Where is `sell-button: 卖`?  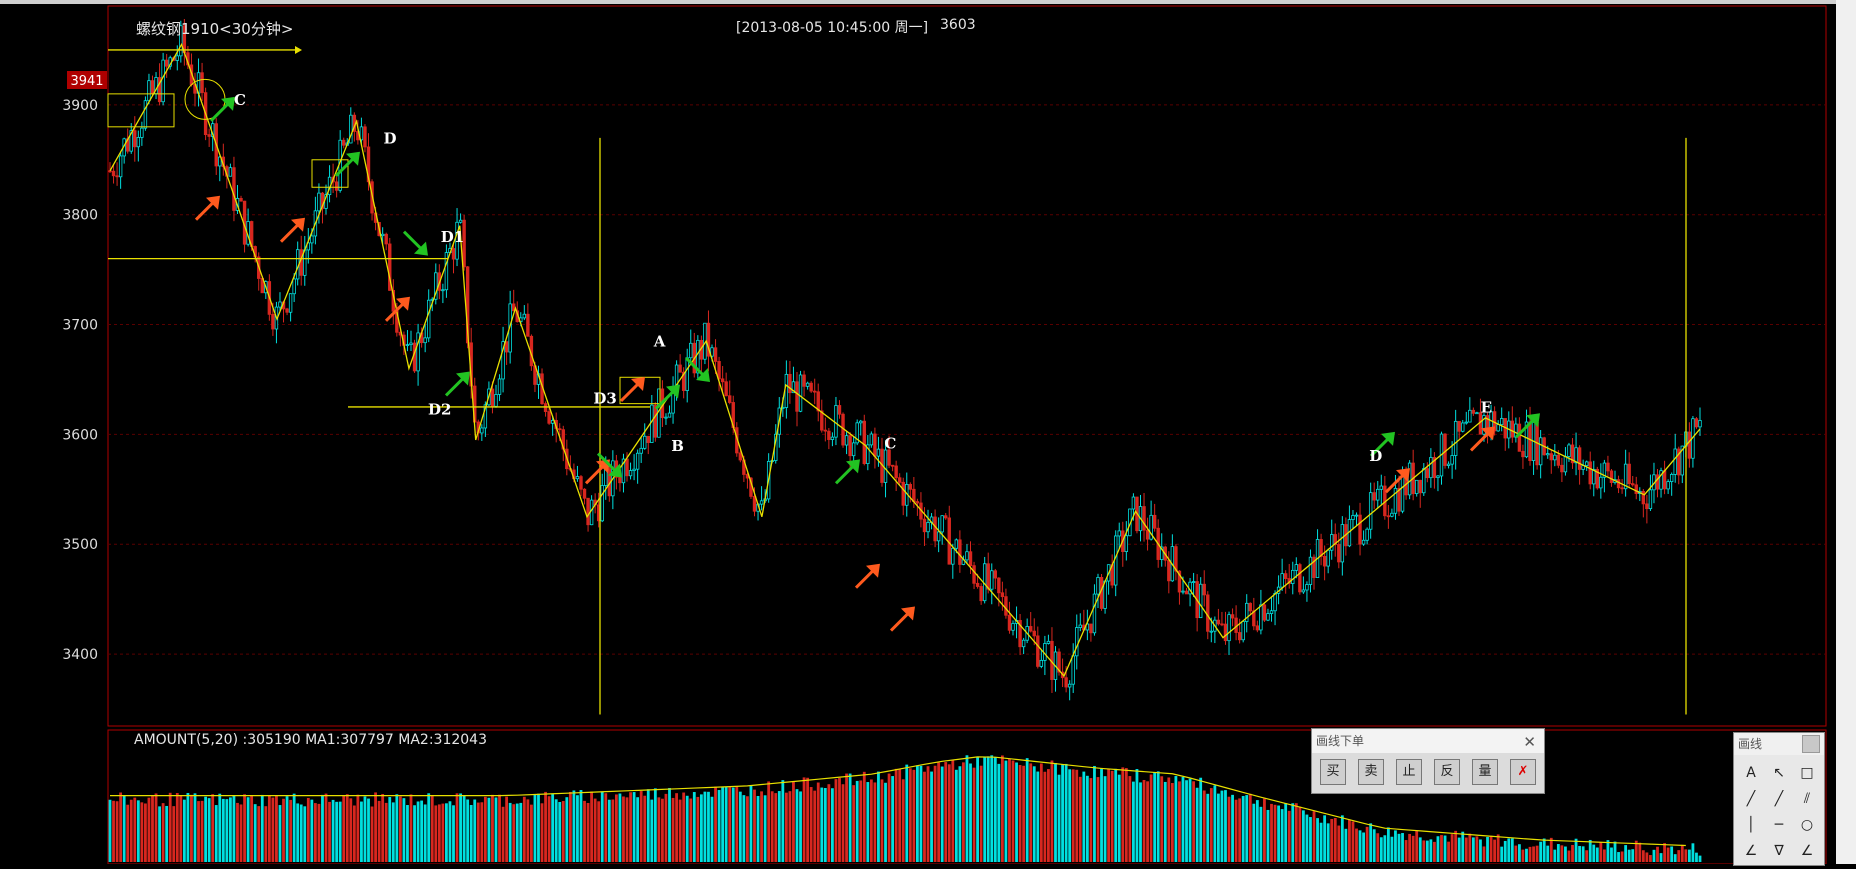
sell-button: 卖 is located at coordinates (1371, 772).